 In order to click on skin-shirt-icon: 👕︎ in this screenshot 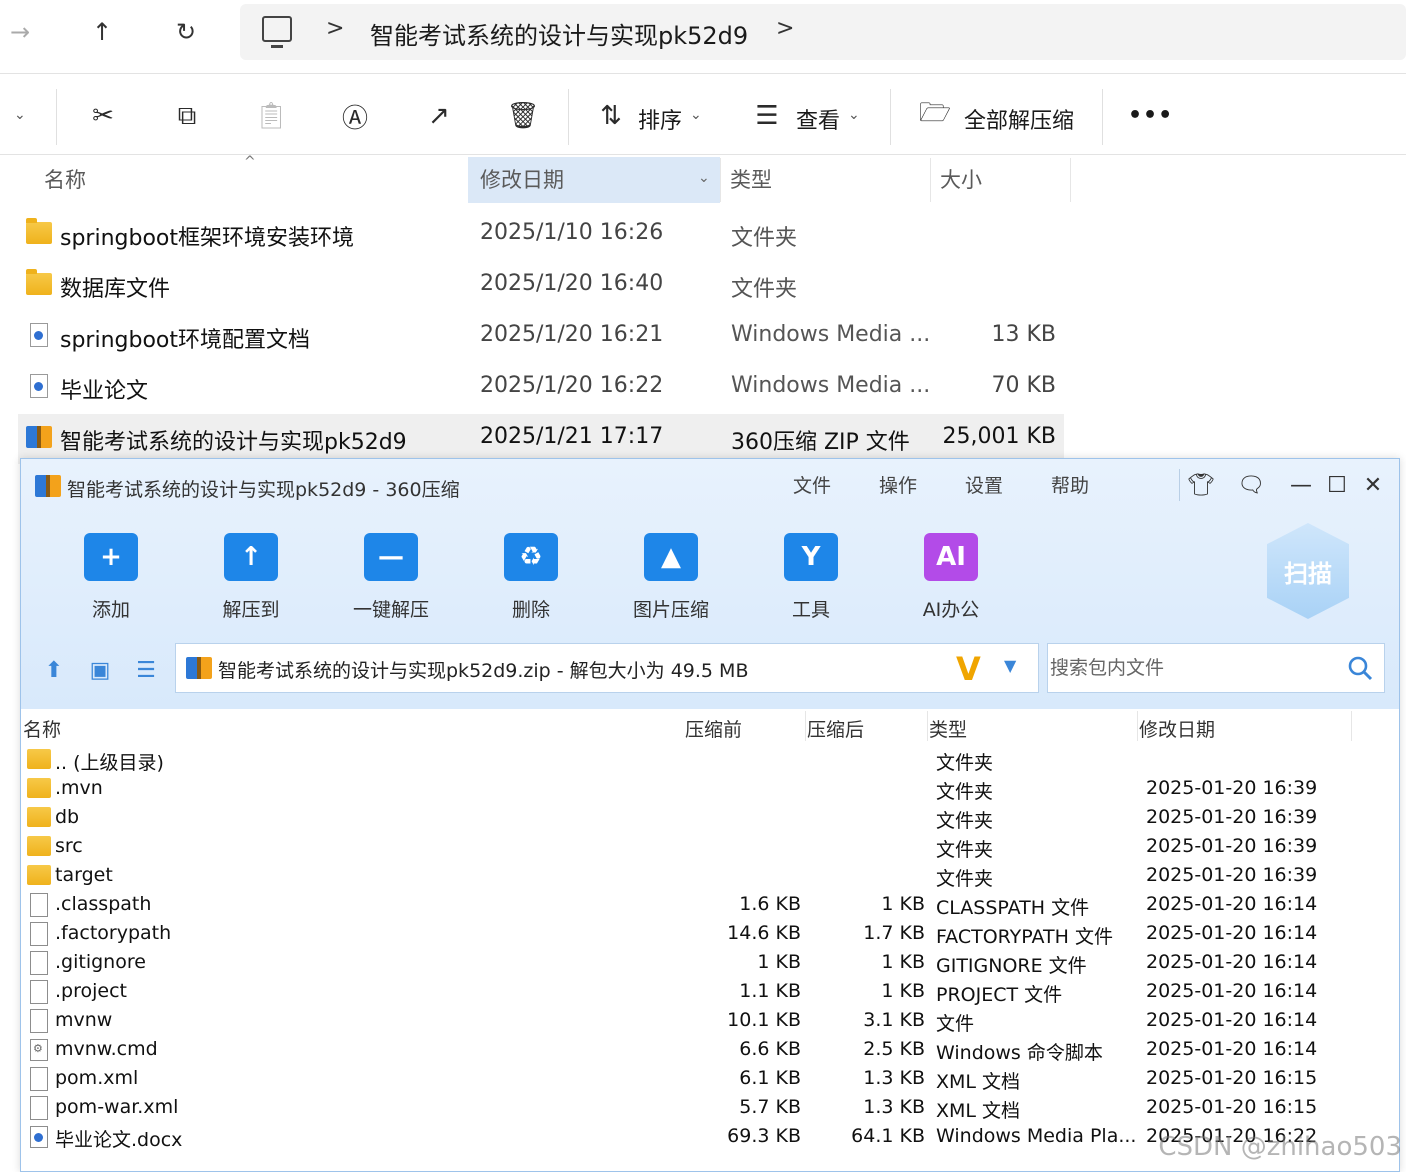, I will do `click(1201, 485)`.